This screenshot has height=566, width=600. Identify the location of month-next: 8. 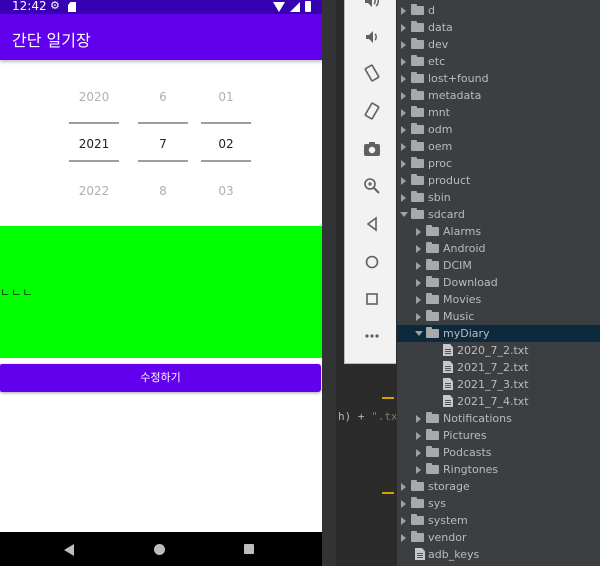
(163, 191).